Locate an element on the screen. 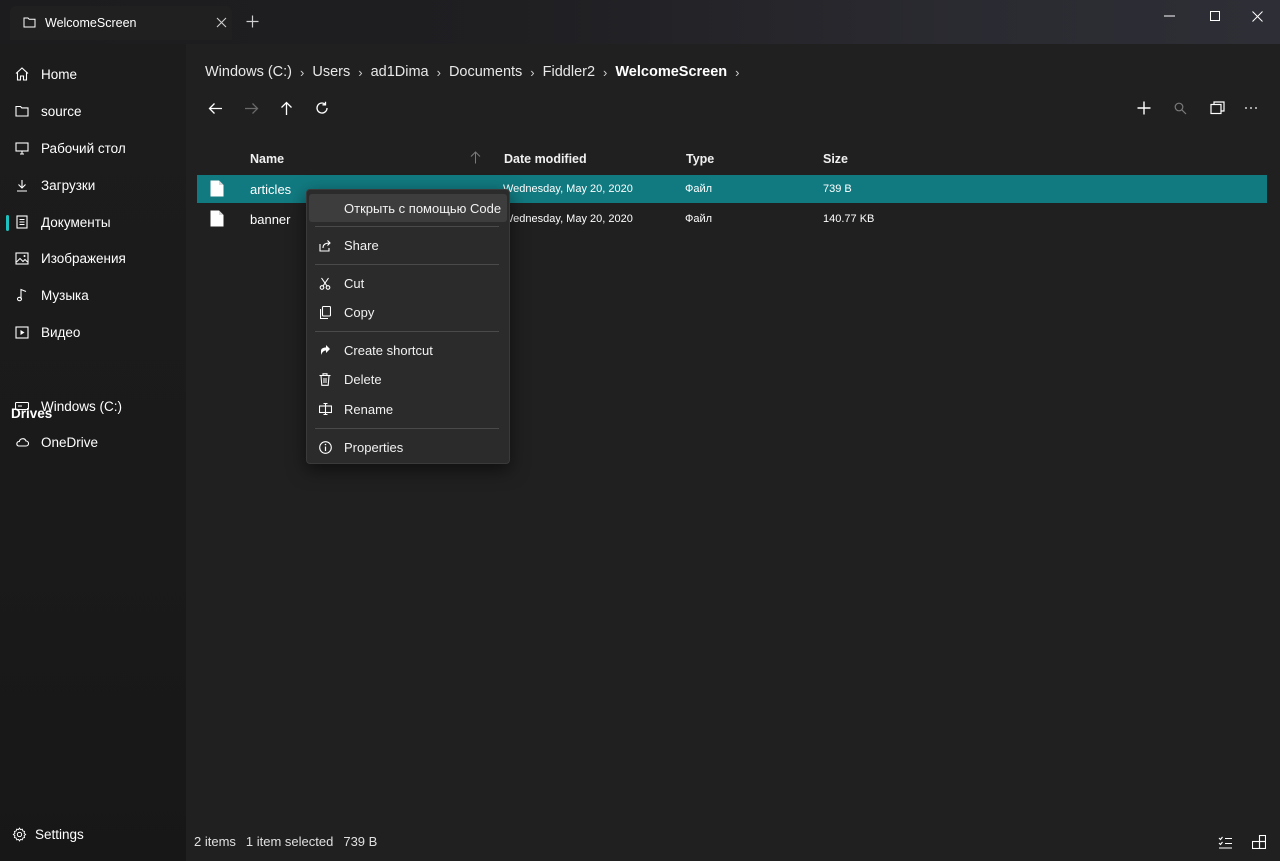 The width and height of the screenshot is (1280, 861). column-header-name: Name is located at coordinates (267, 159).